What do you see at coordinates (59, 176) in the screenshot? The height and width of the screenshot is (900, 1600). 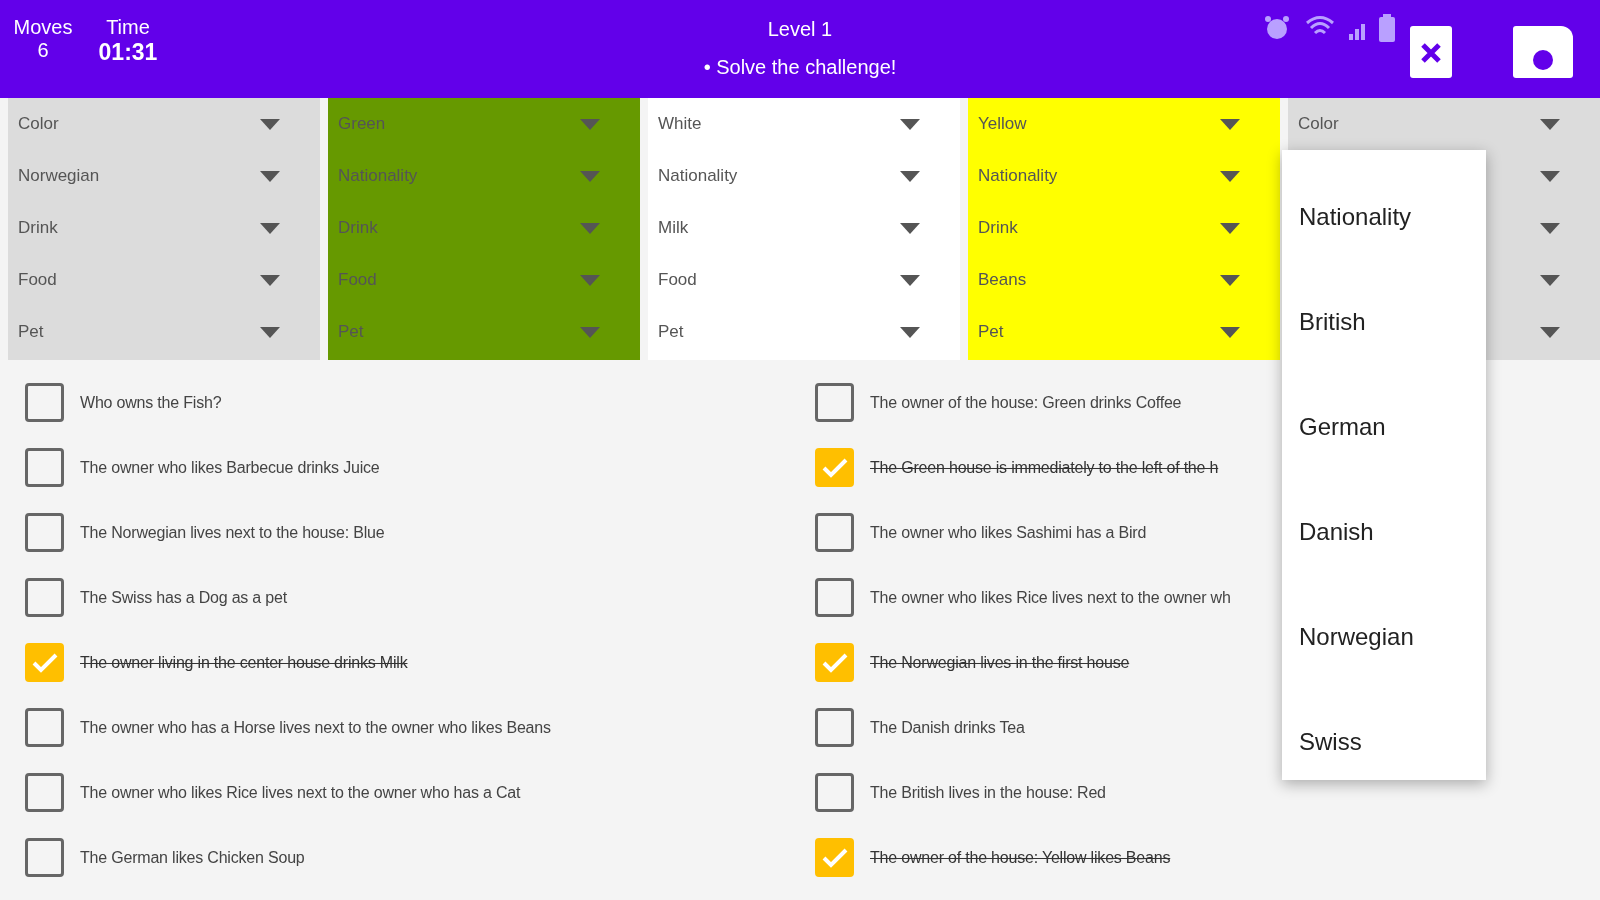 I see `dropdown-value: Norwegian` at bounding box center [59, 176].